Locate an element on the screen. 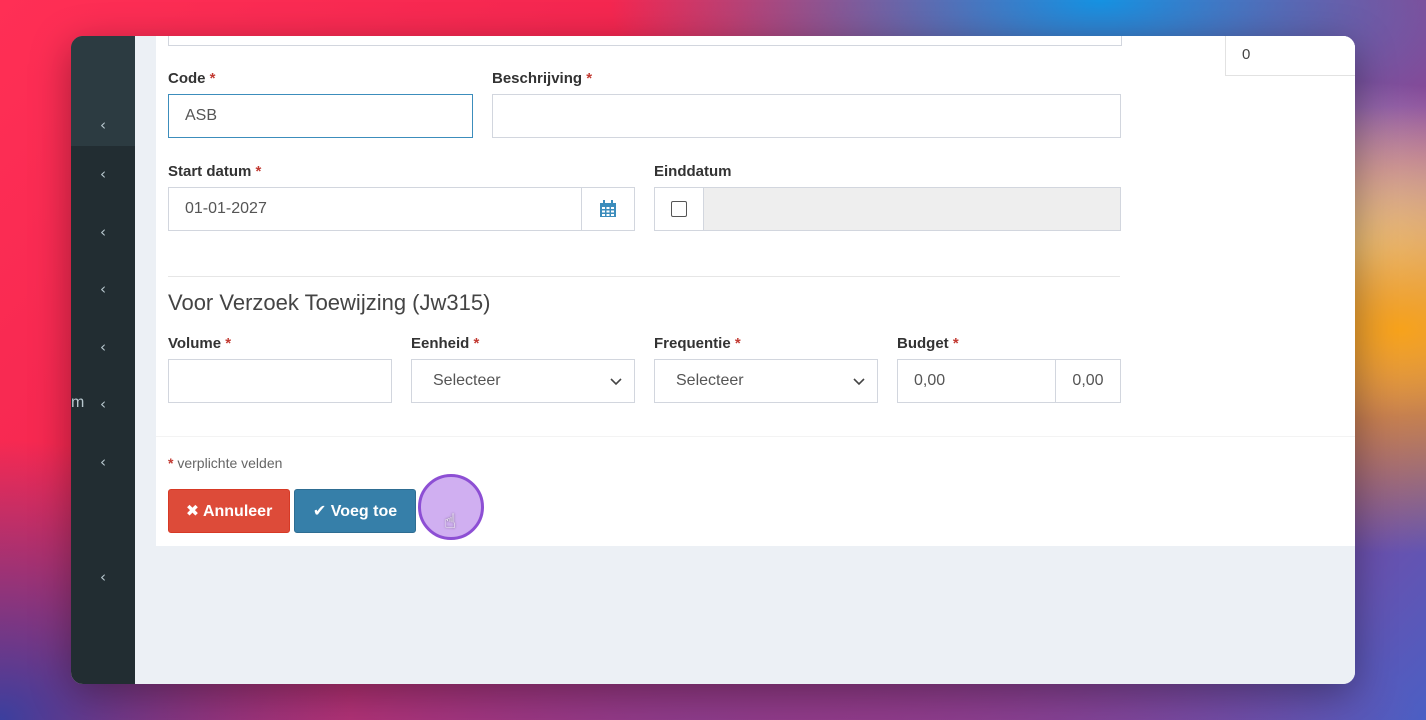  check-icon: ✔ is located at coordinates (319, 511).